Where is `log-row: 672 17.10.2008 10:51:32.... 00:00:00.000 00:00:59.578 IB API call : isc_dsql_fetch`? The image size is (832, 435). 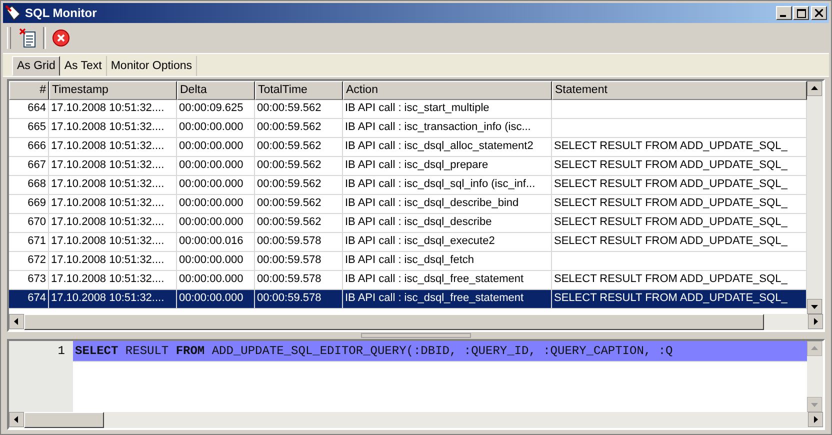
log-row: 672 17.10.2008 10:51:32.... 00:00:00.000 00:00:59.578 IB API call : isc_dsql_fetch is located at coordinates (408, 261).